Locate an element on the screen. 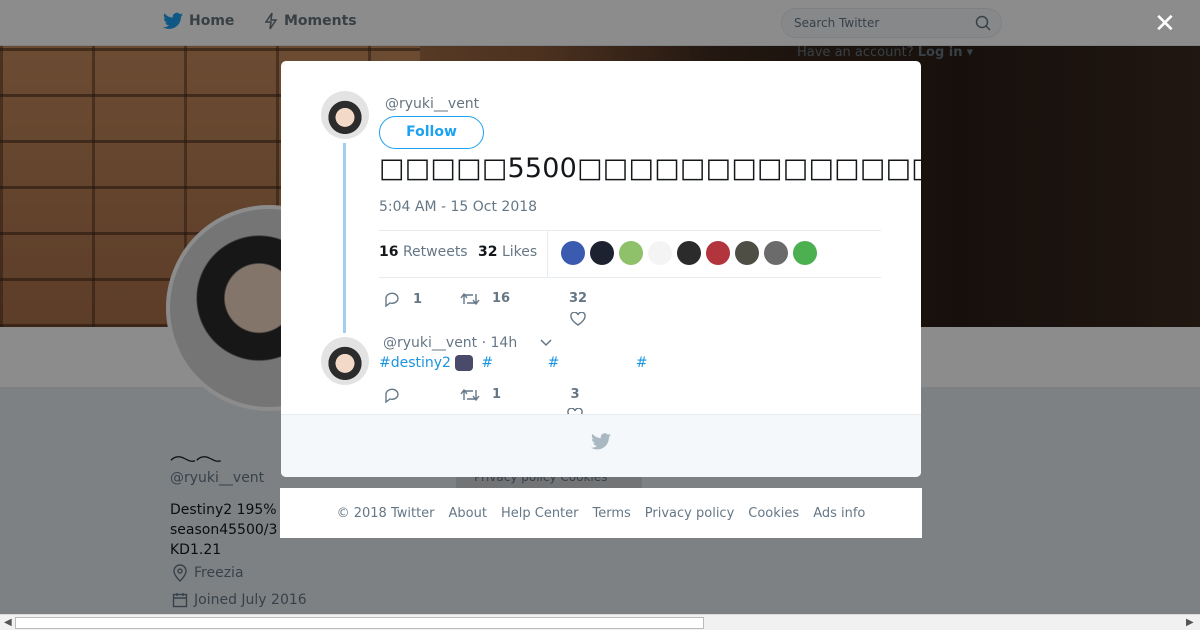  reply-age: · 14h is located at coordinates (500, 343).